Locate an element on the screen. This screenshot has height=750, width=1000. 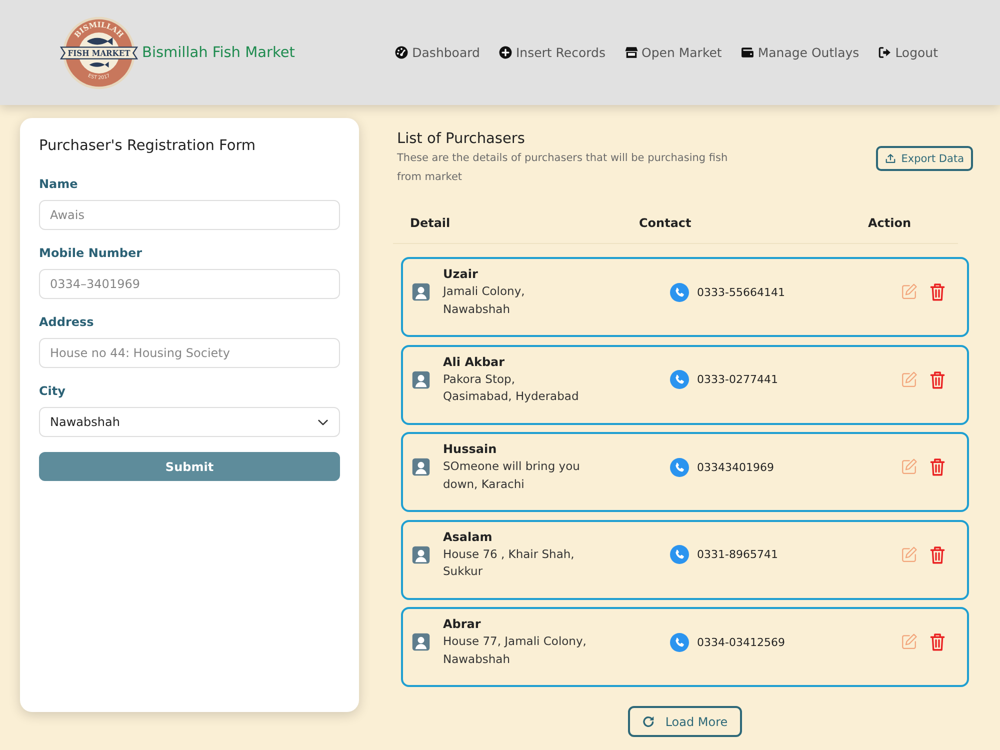
field-label: Address is located at coordinates (66, 322).